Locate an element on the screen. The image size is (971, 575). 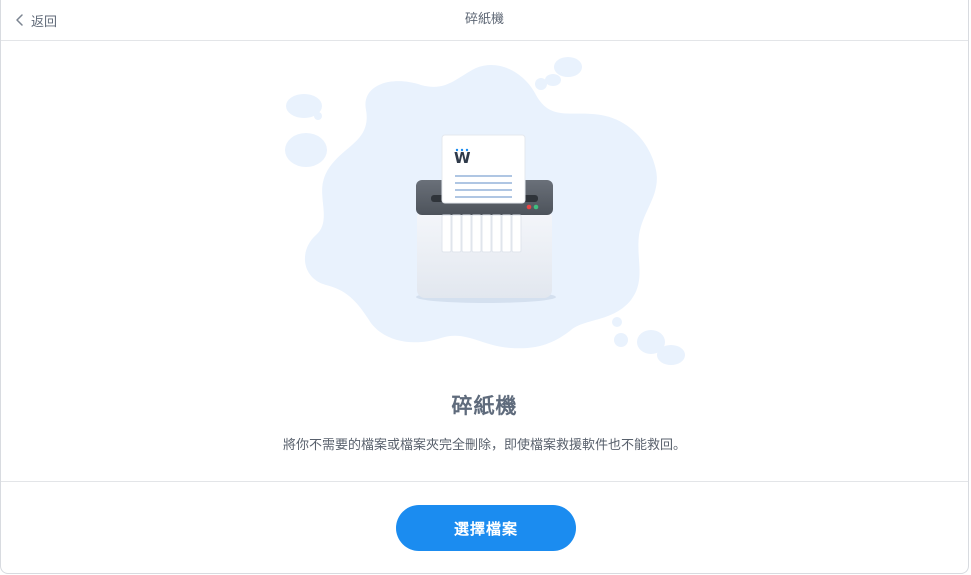
svg-text: W is located at coordinates (462, 158).